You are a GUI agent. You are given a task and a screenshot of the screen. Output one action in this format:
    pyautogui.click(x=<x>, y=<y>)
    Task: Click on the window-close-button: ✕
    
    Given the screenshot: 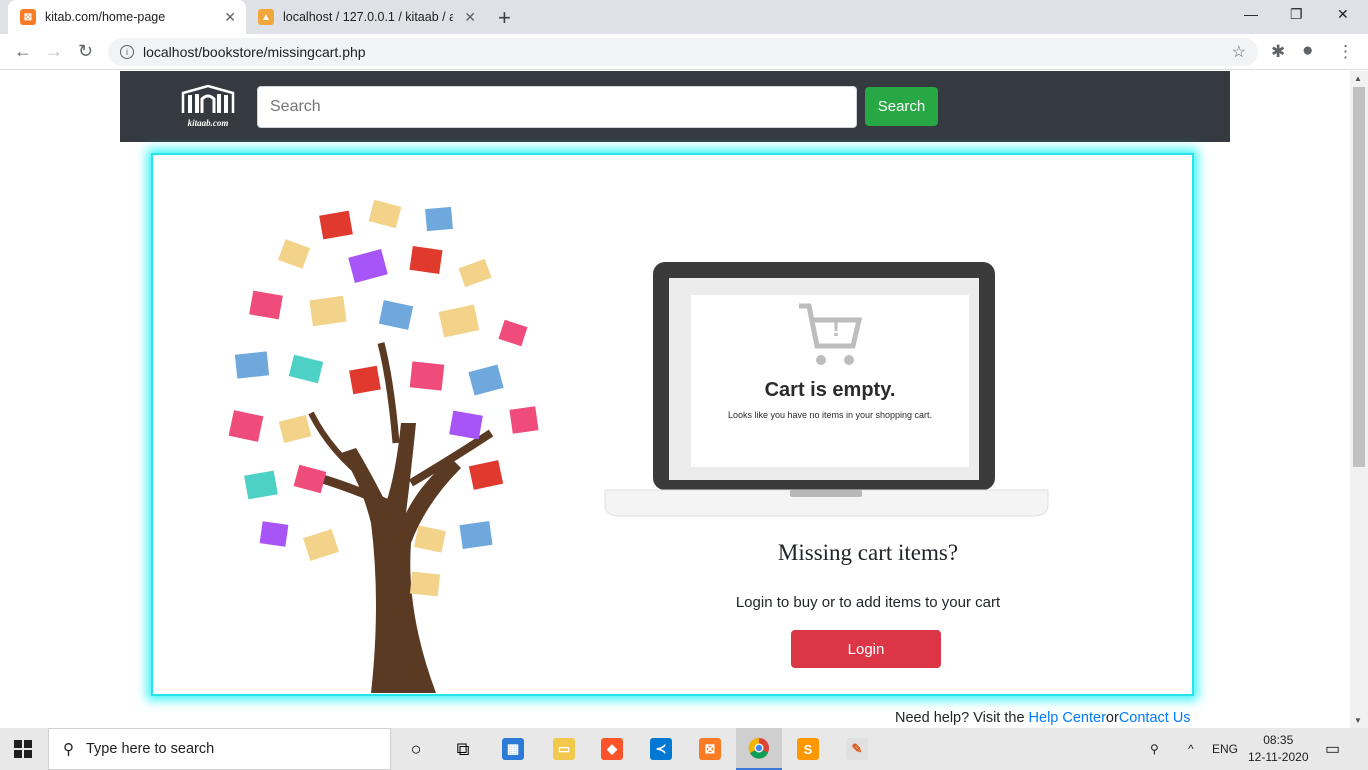 What is the action you would take?
    pyautogui.click(x=1343, y=14)
    